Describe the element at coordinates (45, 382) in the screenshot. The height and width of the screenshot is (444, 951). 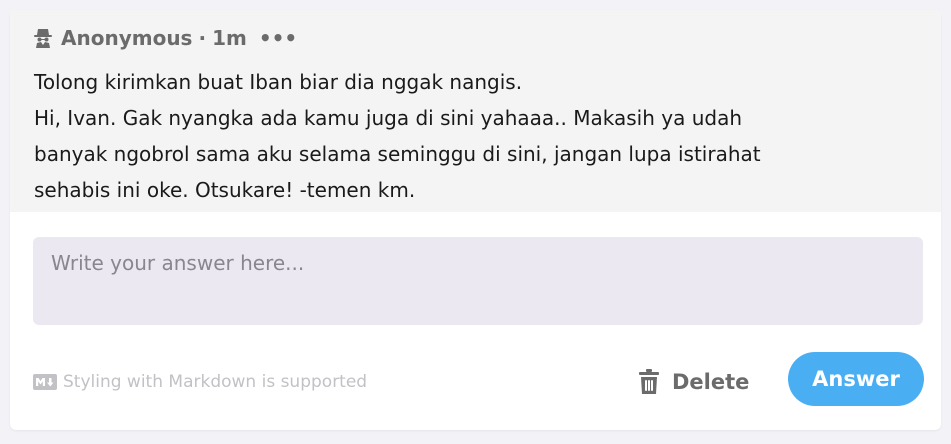
I see `markdown-icon` at that location.